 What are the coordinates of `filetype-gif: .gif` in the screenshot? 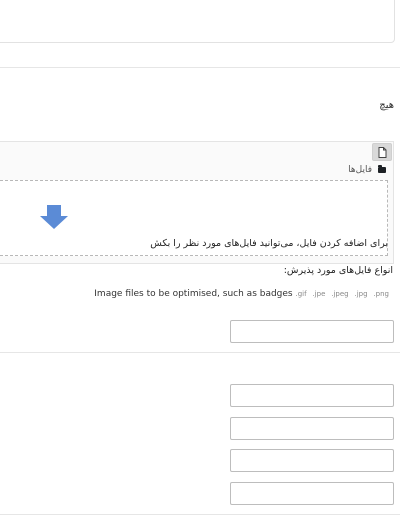 It's located at (301, 294).